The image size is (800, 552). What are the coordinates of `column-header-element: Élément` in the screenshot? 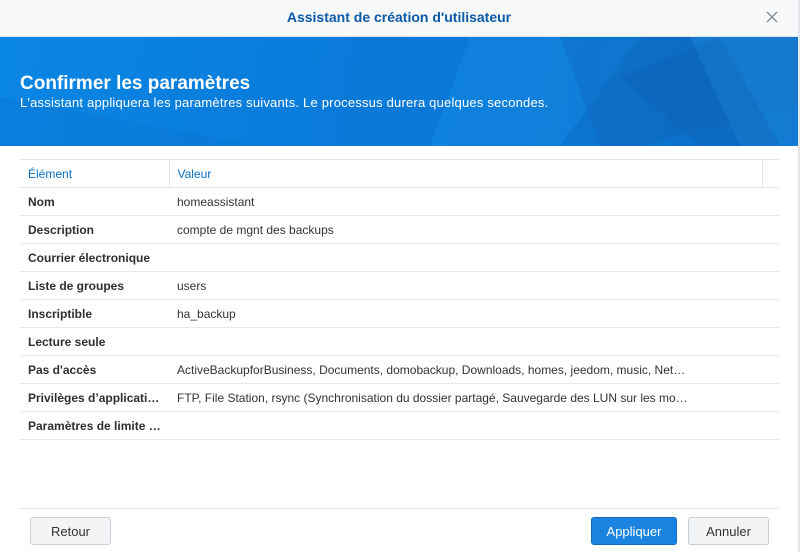 It's located at (95, 173).